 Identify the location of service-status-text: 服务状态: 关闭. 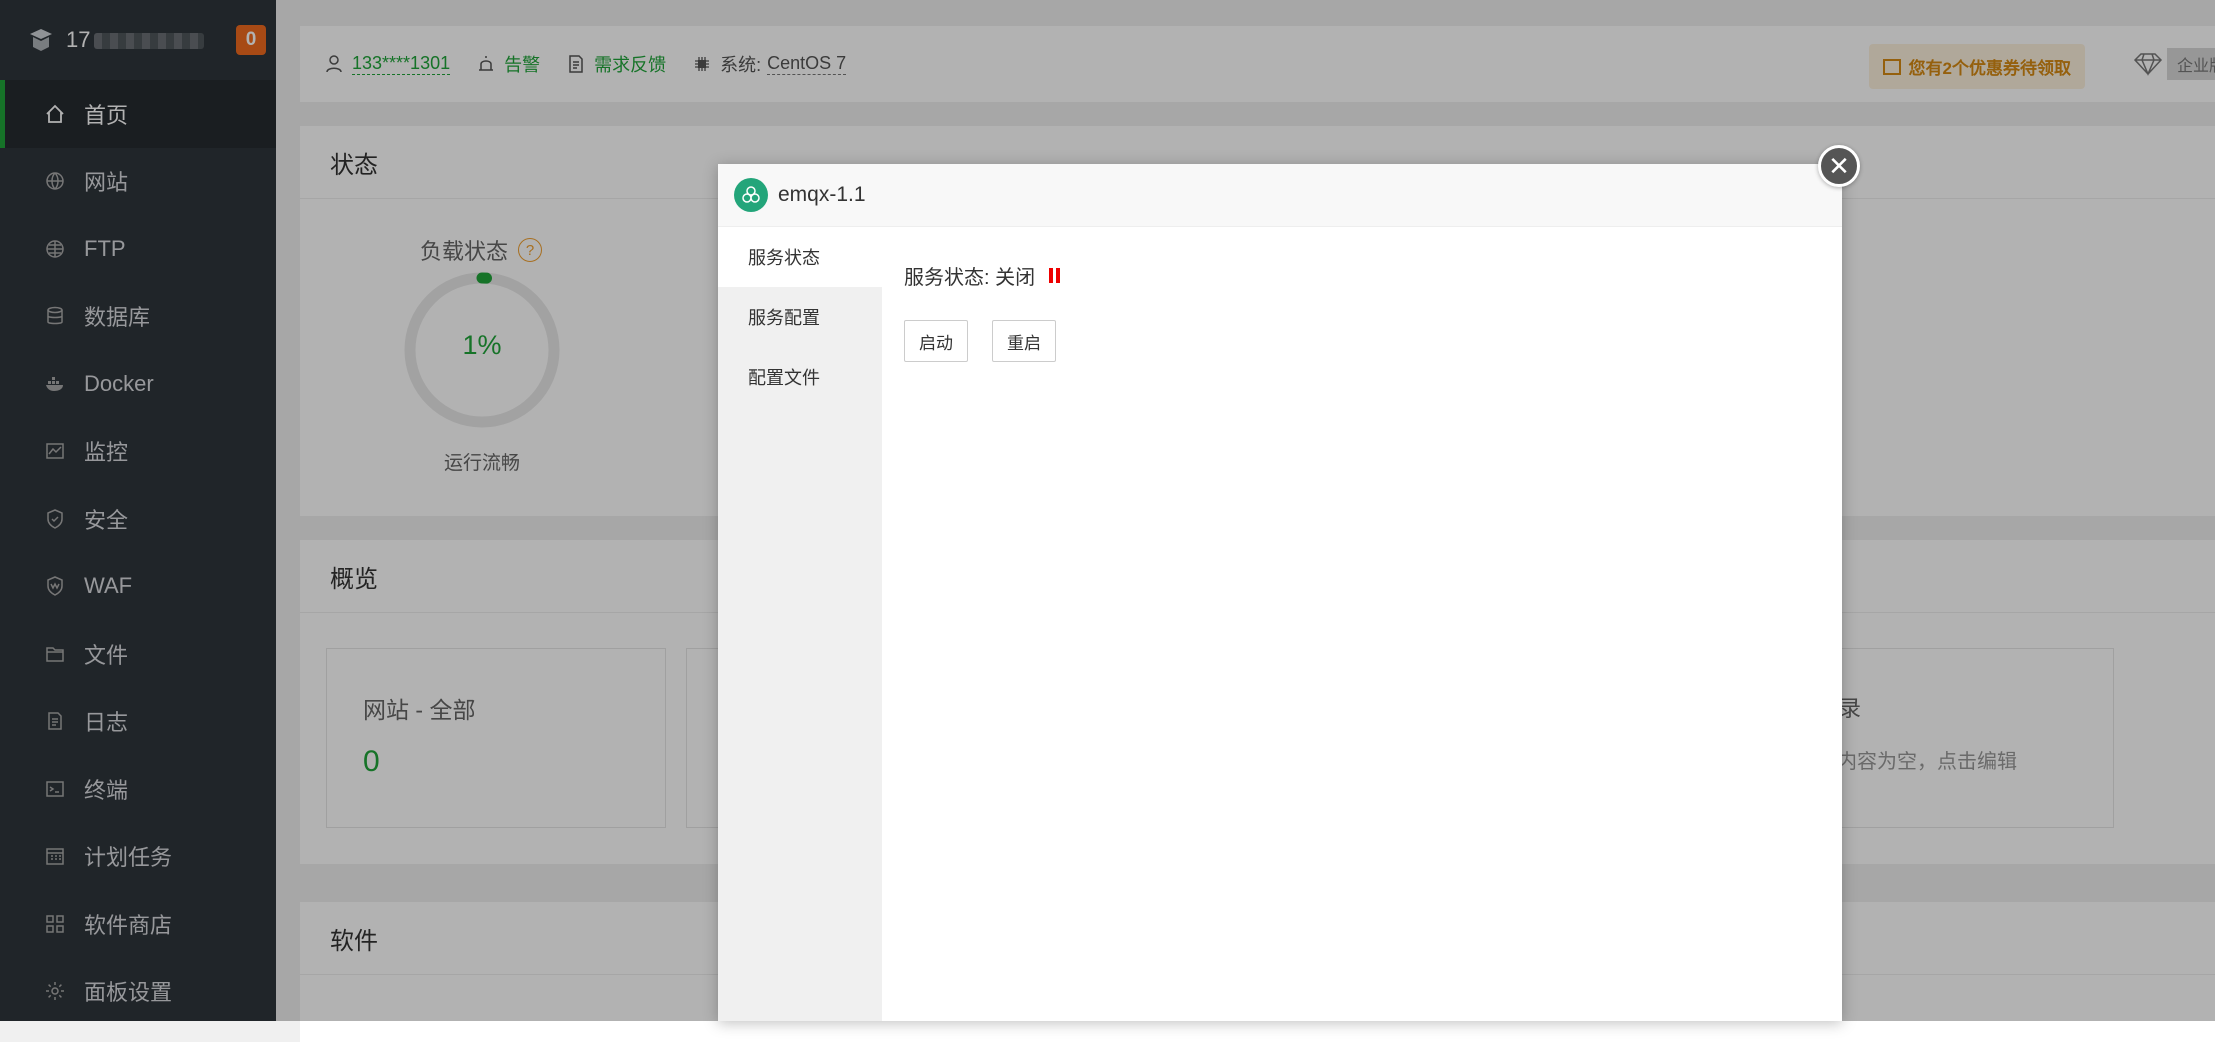
(970, 278).